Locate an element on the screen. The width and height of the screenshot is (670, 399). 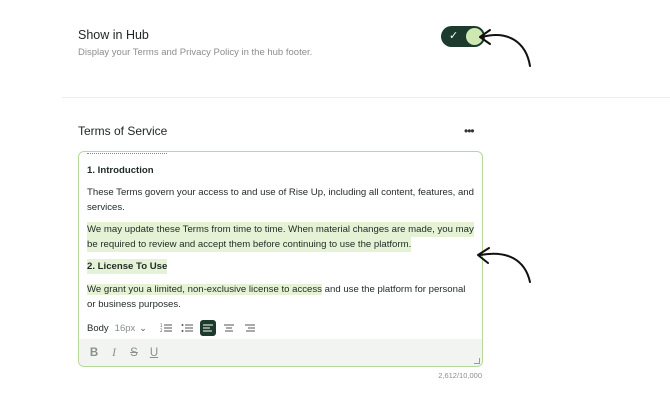
editor-line-highlighted: 2. License To Use is located at coordinates (127, 266).